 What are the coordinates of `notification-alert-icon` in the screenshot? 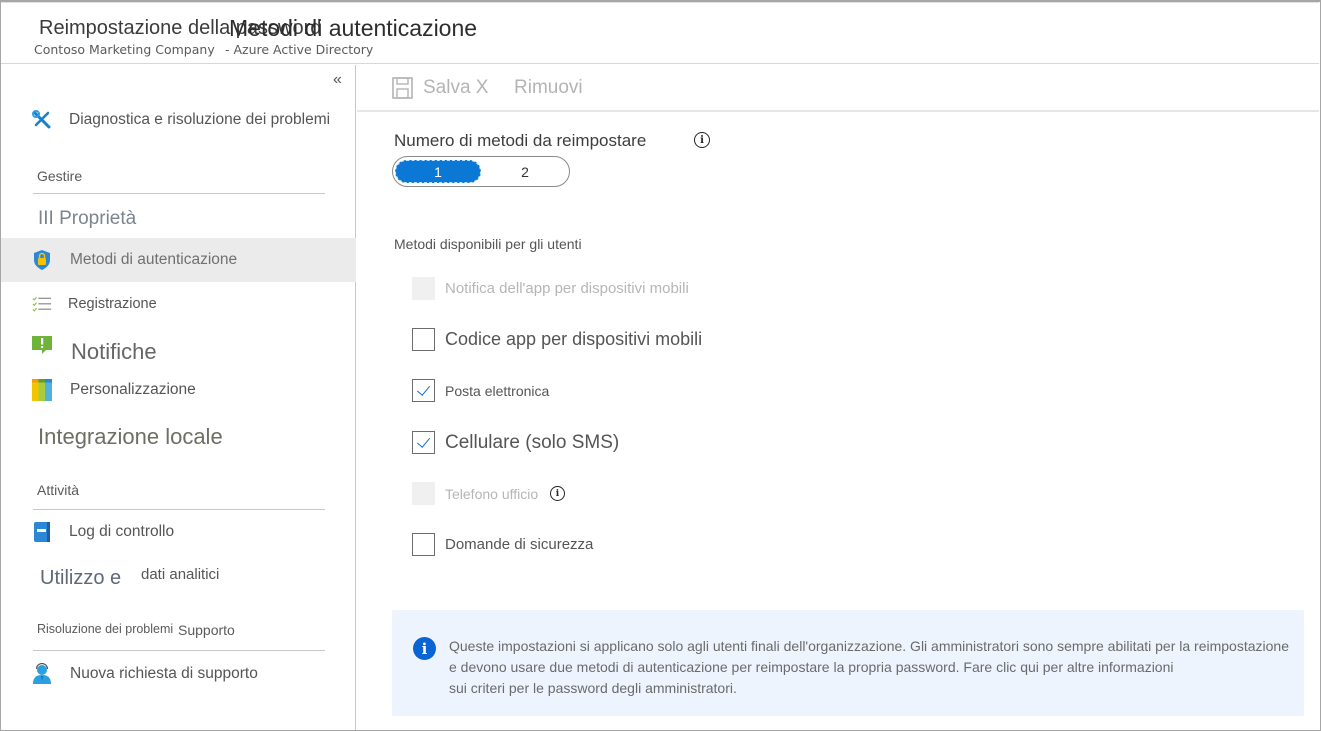 It's located at (42, 345).